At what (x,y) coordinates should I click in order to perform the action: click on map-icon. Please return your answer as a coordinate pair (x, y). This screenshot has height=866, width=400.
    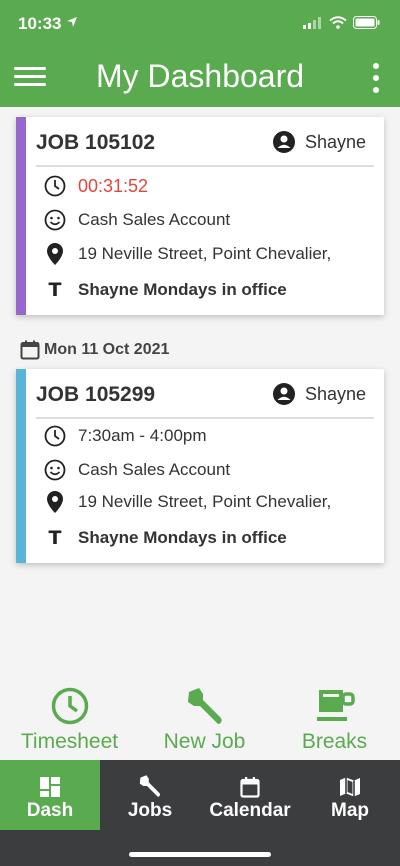
    Looking at the image, I should click on (350, 779).